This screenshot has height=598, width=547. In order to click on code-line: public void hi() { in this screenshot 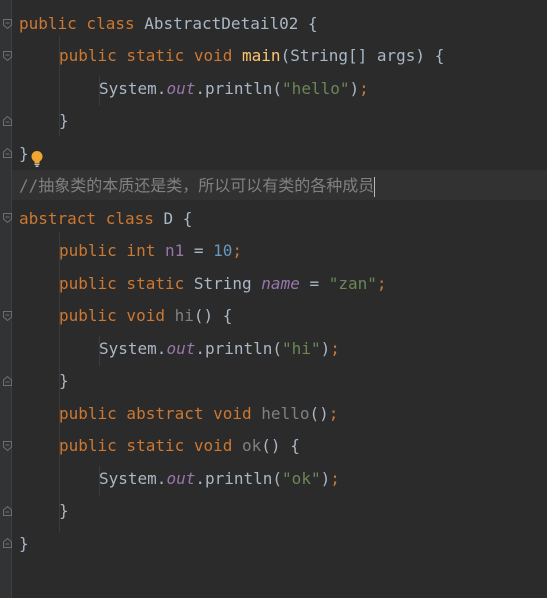, I will do `click(145, 316)`.